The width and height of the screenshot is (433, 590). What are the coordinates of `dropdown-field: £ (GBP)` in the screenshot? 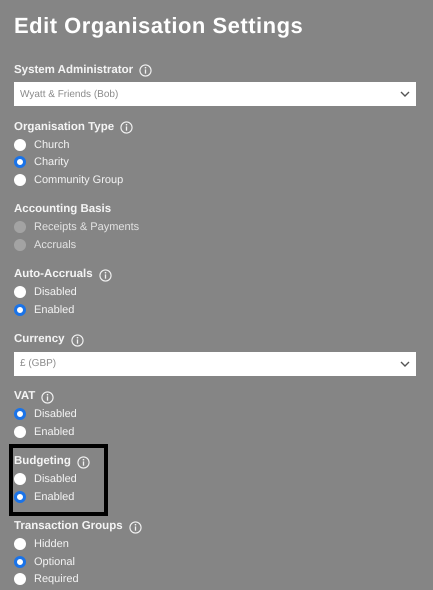 It's located at (215, 364).